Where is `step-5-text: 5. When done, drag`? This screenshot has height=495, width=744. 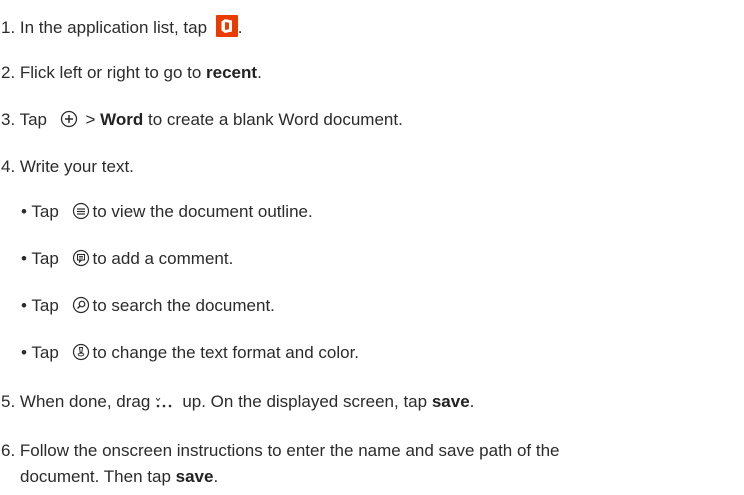 step-5-text: 5. When done, drag is located at coordinates (76, 401).